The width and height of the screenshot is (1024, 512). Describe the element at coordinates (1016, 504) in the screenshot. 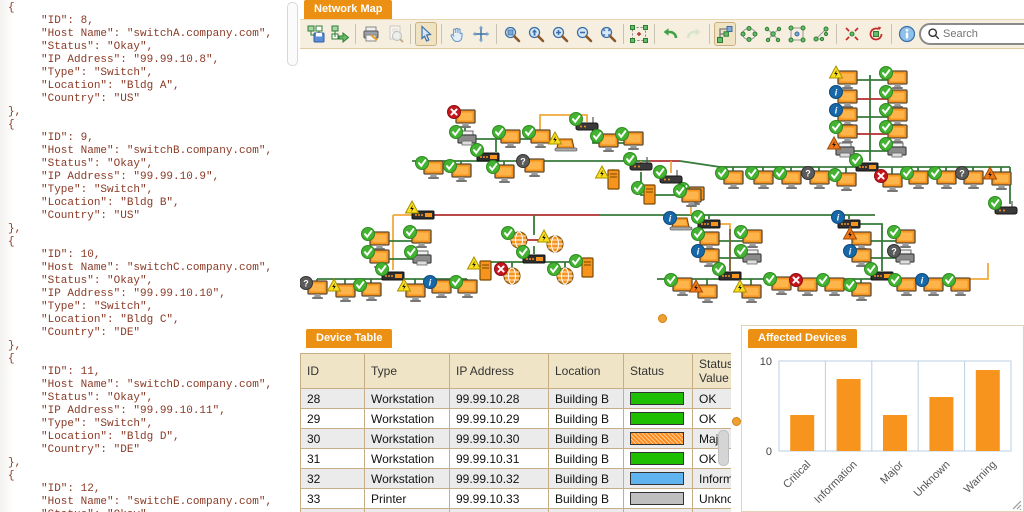

I see `resize-grip-icon` at that location.